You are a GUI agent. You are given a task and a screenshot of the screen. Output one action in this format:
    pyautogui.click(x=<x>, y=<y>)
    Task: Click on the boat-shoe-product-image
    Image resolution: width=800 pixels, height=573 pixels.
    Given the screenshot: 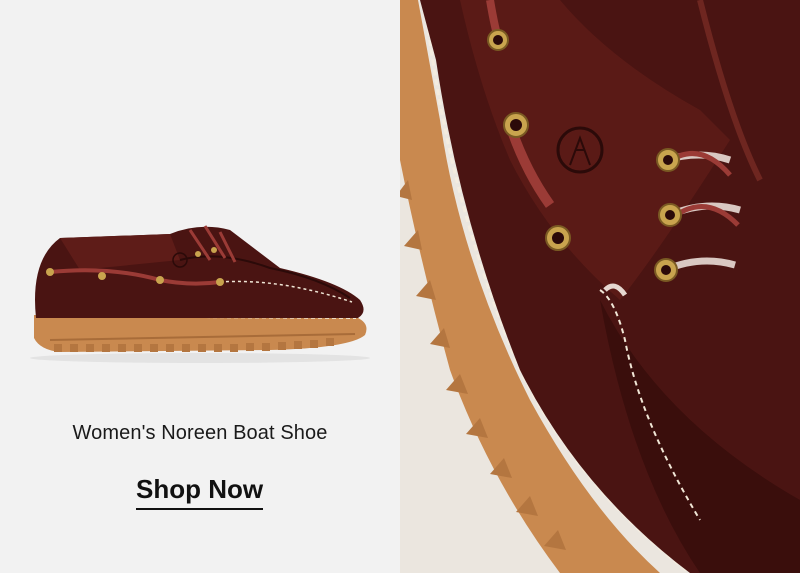 What is the action you would take?
    pyautogui.click(x=200, y=295)
    